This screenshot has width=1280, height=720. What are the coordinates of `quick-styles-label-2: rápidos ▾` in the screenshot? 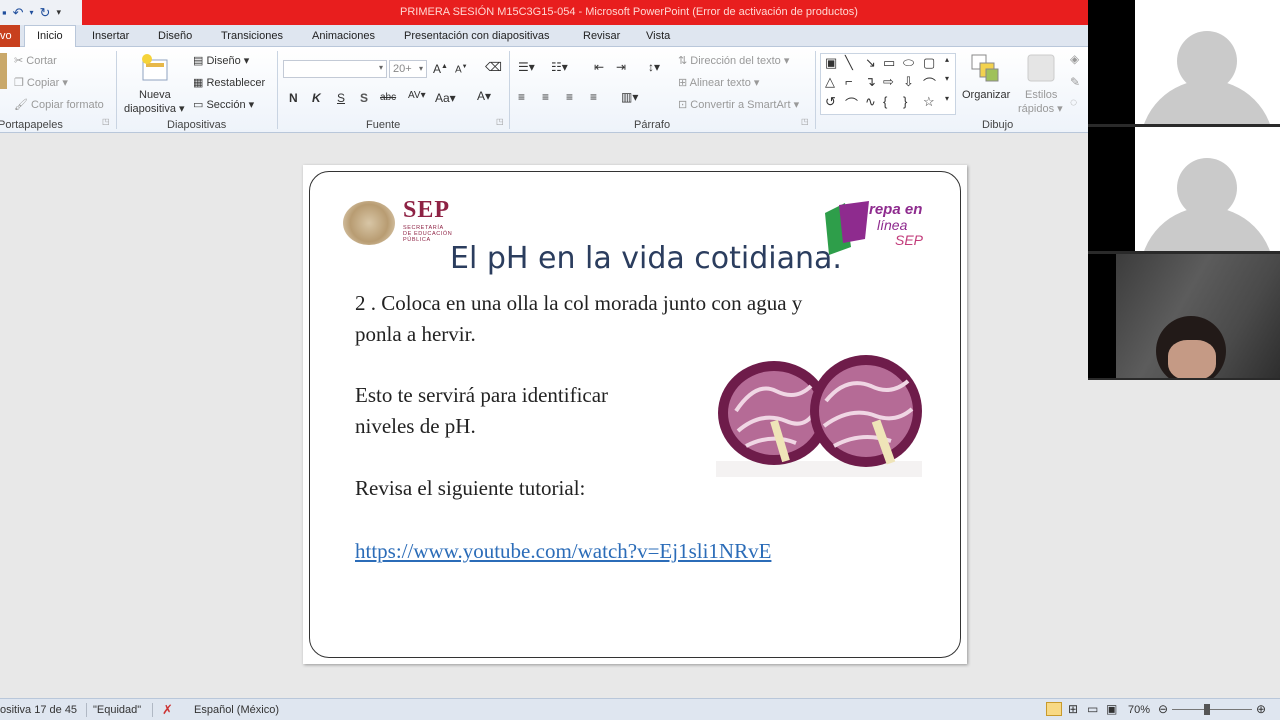 It's located at (1040, 108).